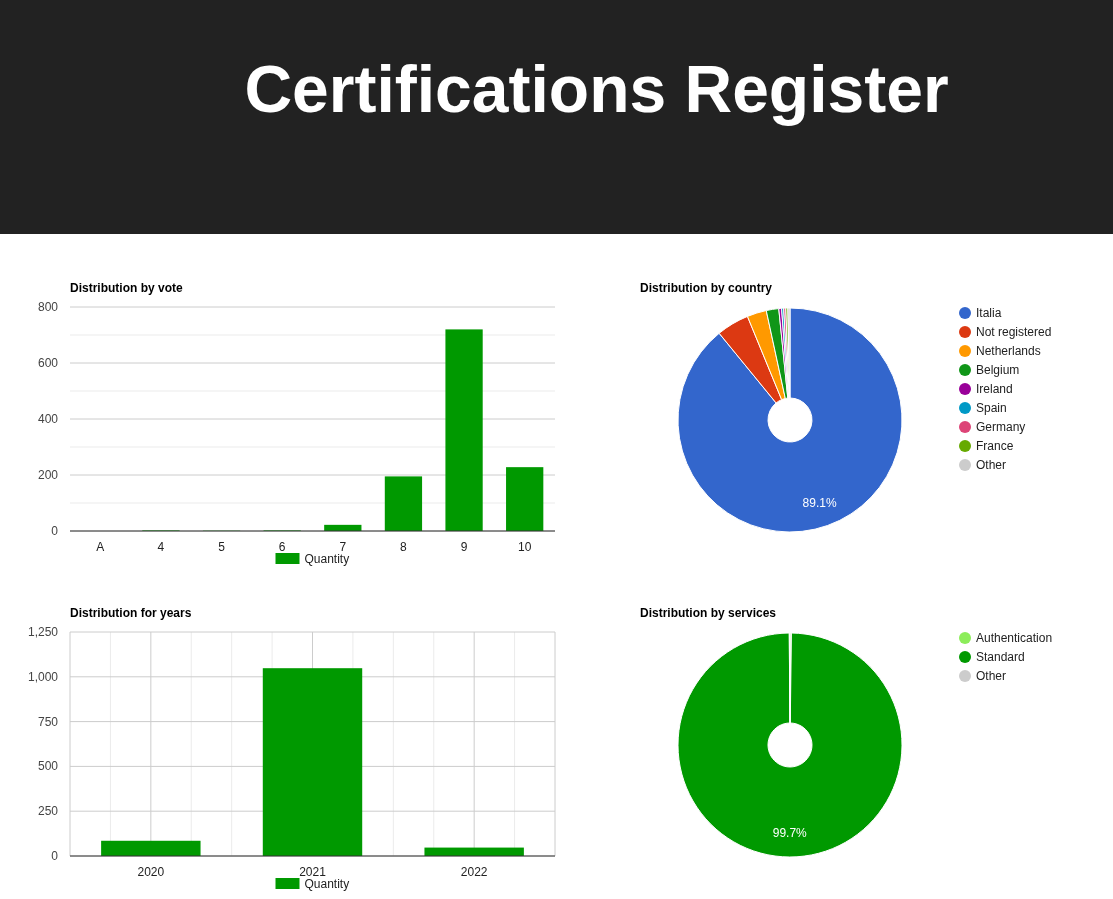 This screenshot has width=1113, height=899. Describe the element at coordinates (464, 547) in the screenshot. I see `x-axis-label: 9` at that location.